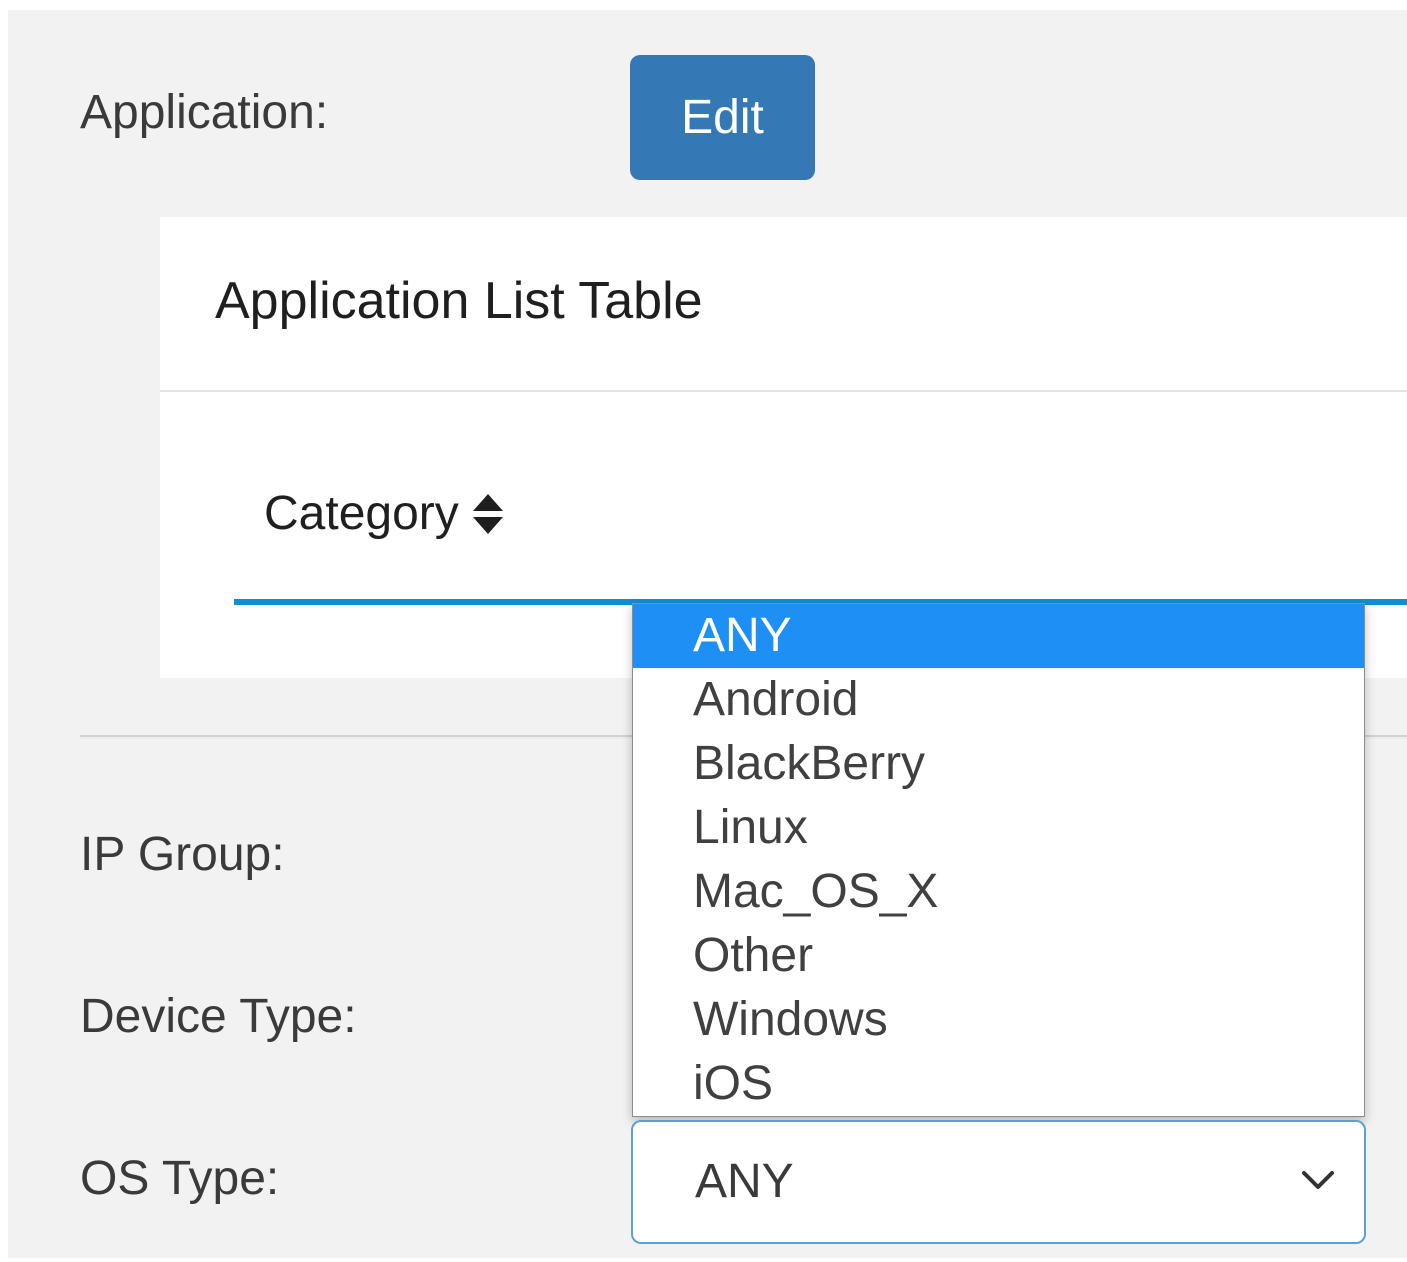 This screenshot has width=1407, height=1262. Describe the element at coordinates (218, 1016) in the screenshot. I see `device-type-label: Device Type:` at that location.